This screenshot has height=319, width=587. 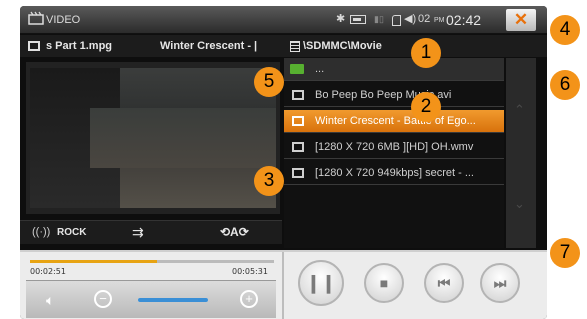 I want to click on volume-bar: 🔈︎ − +, so click(x=151, y=299).